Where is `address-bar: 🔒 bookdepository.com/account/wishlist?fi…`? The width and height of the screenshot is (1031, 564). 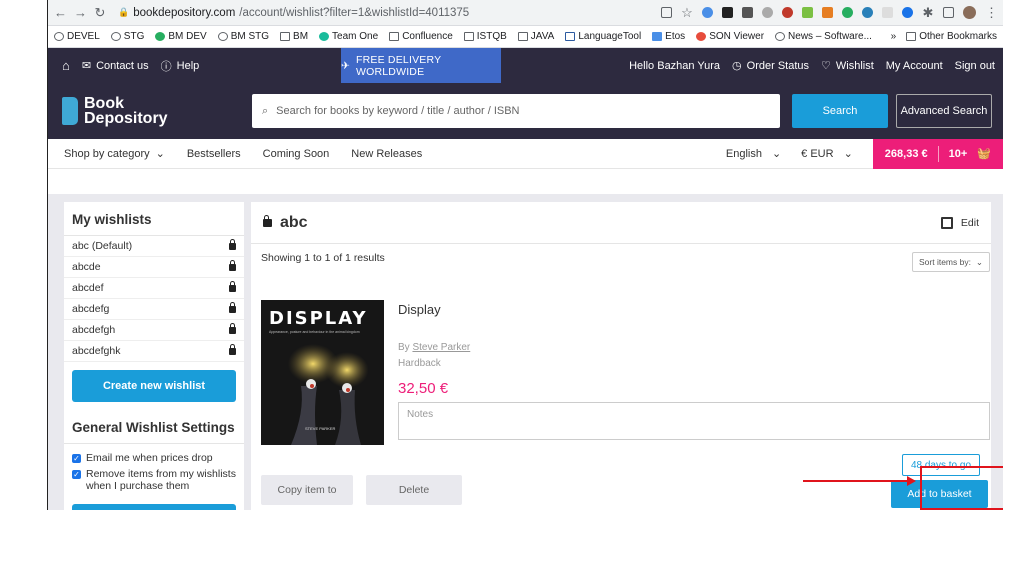 address-bar: 🔒 bookdepository.com/account/wishlist?fi… is located at coordinates (293, 13).